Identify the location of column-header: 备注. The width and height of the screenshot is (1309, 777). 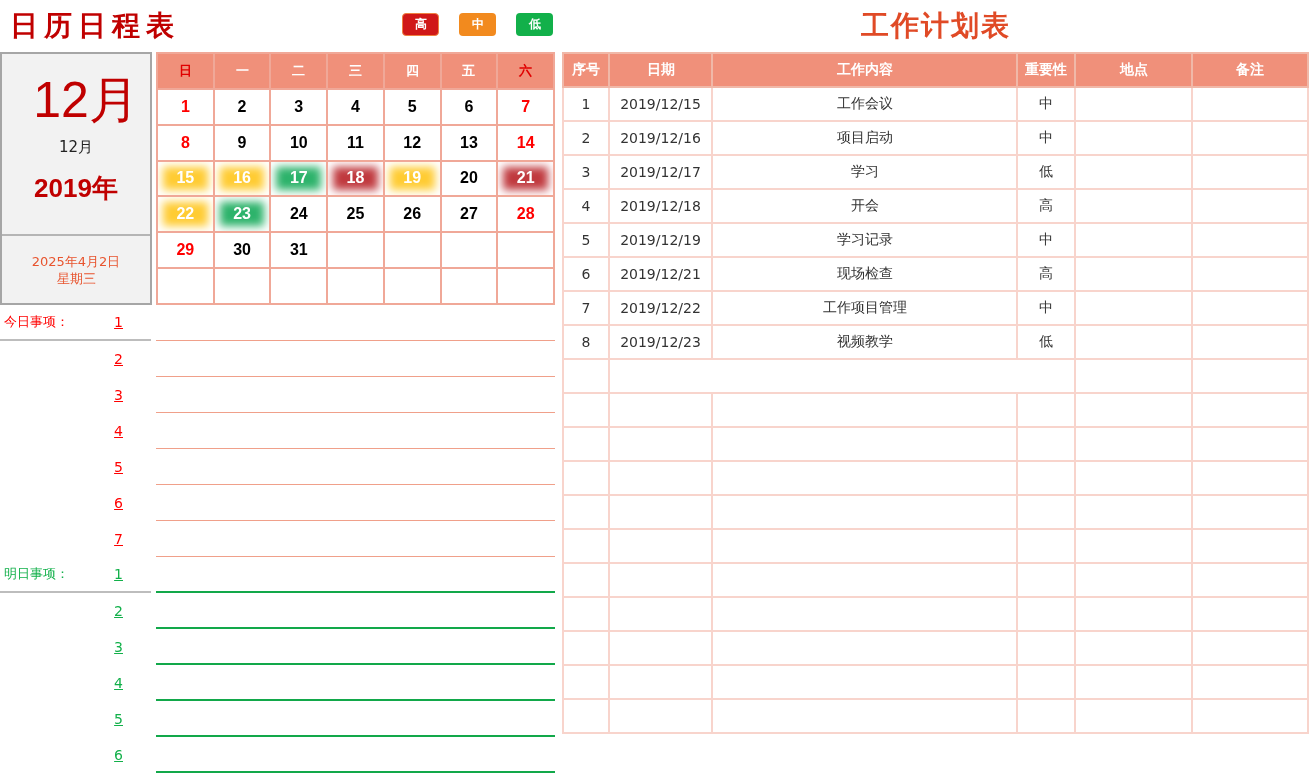
(1250, 70).